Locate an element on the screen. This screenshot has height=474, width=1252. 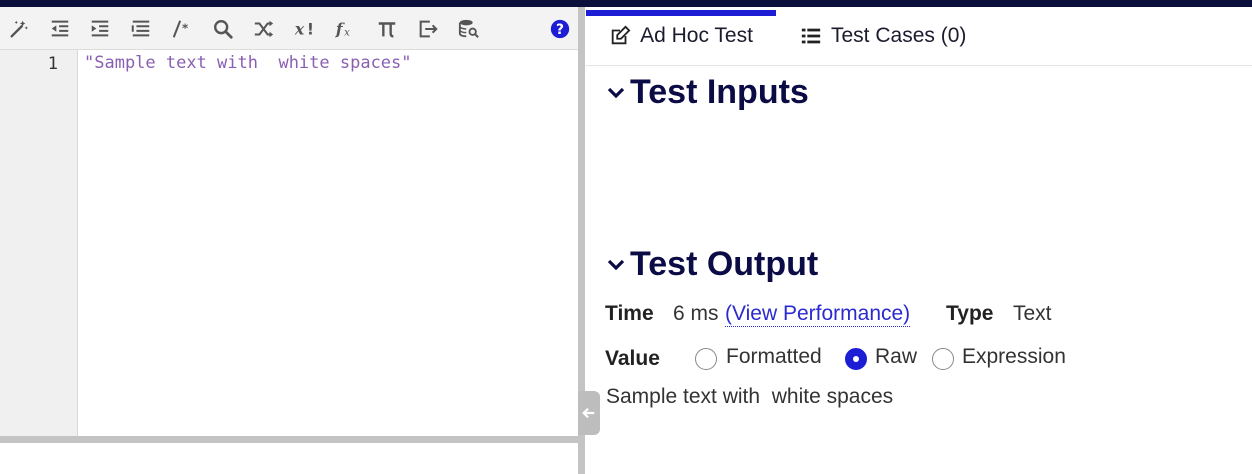
help-icon: ? is located at coordinates (560, 29).